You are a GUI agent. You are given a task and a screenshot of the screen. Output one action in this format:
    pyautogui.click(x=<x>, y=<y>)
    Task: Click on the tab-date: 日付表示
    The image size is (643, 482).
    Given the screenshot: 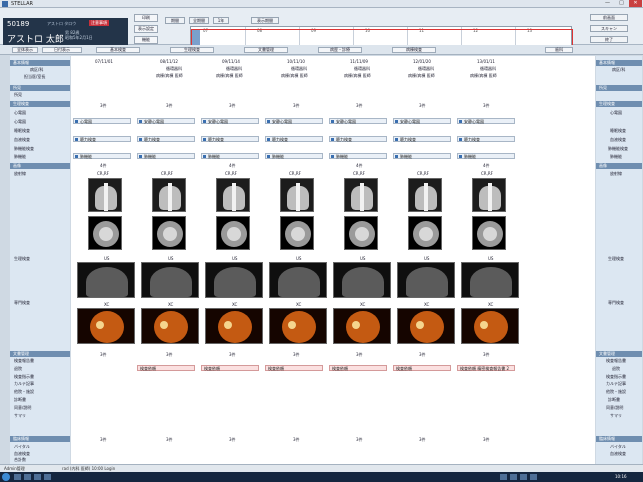 What is the action you would take?
    pyautogui.click(x=62, y=50)
    